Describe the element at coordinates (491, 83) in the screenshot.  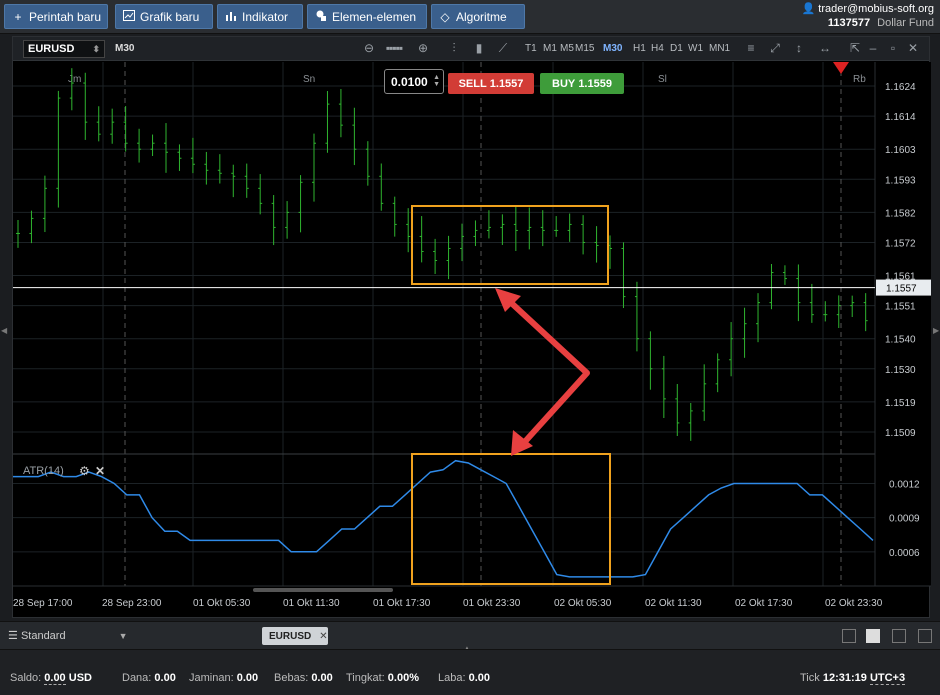
I see `sell-button: SELL 1.1557` at that location.